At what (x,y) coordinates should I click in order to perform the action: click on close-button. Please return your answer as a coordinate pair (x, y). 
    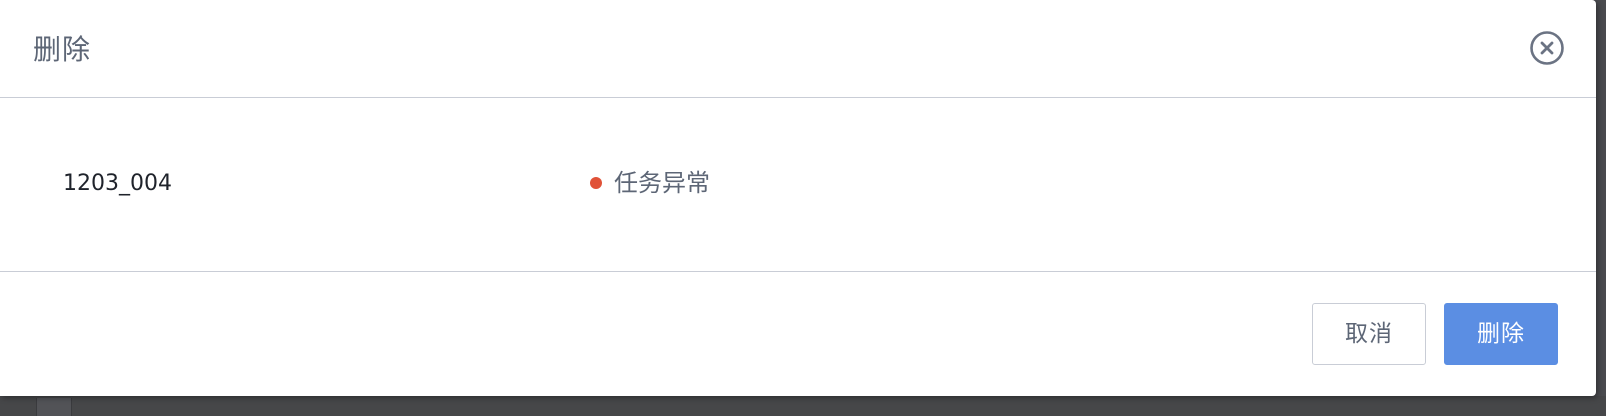
    Looking at the image, I should click on (1547, 48).